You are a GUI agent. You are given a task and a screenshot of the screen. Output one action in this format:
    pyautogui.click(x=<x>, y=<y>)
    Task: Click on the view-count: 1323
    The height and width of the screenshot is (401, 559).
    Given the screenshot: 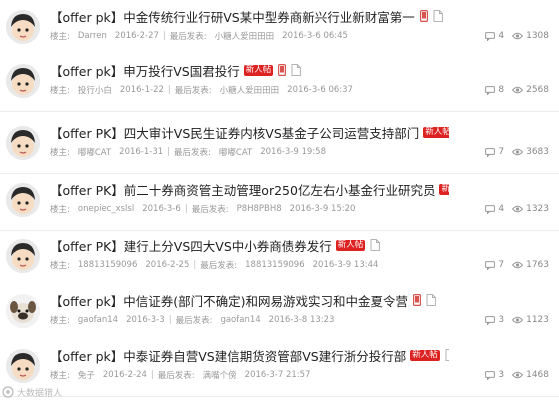 What is the action you would take?
    pyautogui.click(x=537, y=209)
    